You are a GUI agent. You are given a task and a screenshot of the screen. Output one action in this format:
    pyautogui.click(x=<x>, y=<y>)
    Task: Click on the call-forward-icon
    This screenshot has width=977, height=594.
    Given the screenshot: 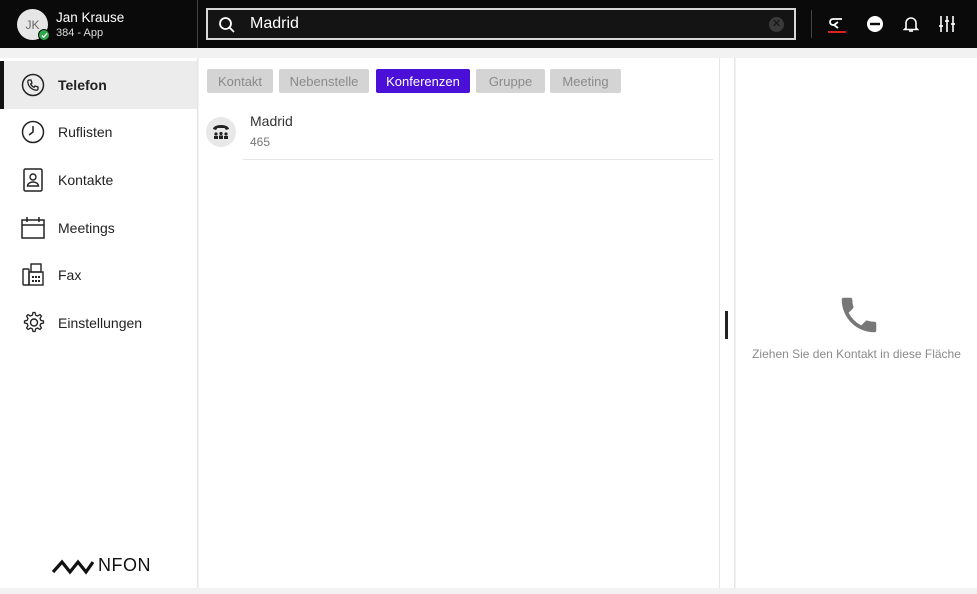 What is the action you would take?
    pyautogui.click(x=837, y=24)
    